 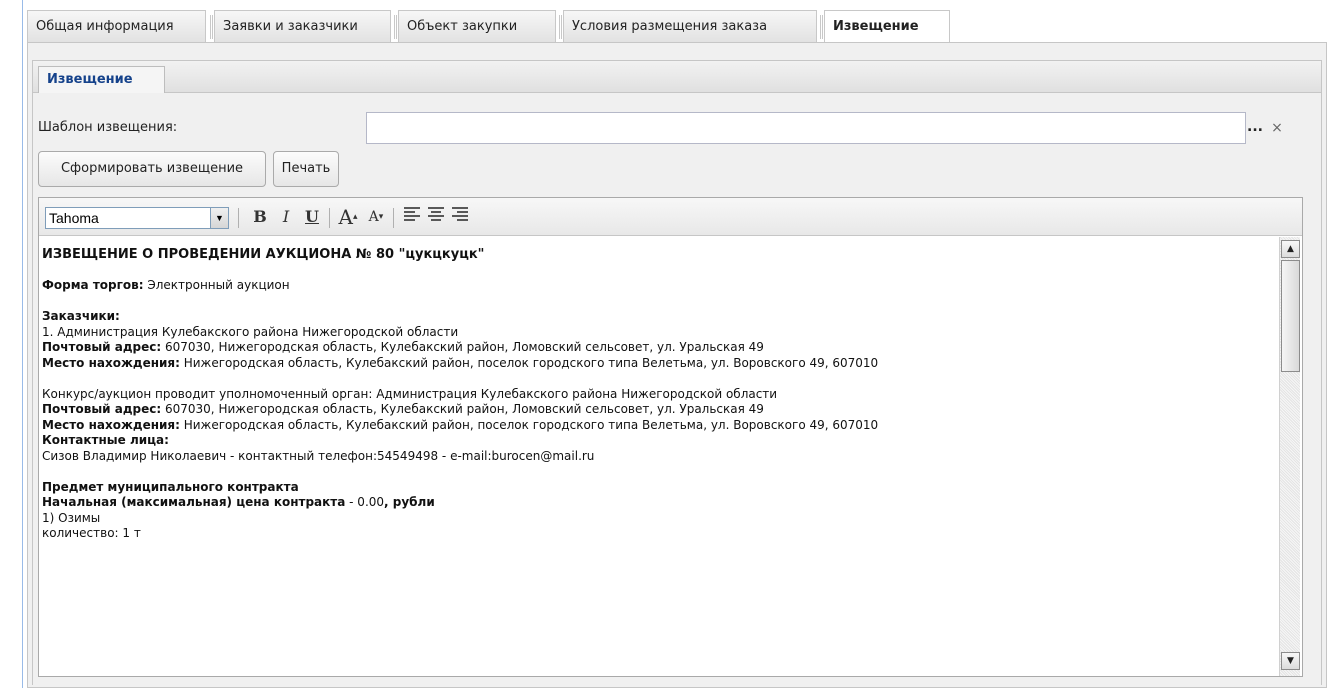 What do you see at coordinates (1290, 661) in the screenshot?
I see `scroll-down-icon: ▼` at bounding box center [1290, 661].